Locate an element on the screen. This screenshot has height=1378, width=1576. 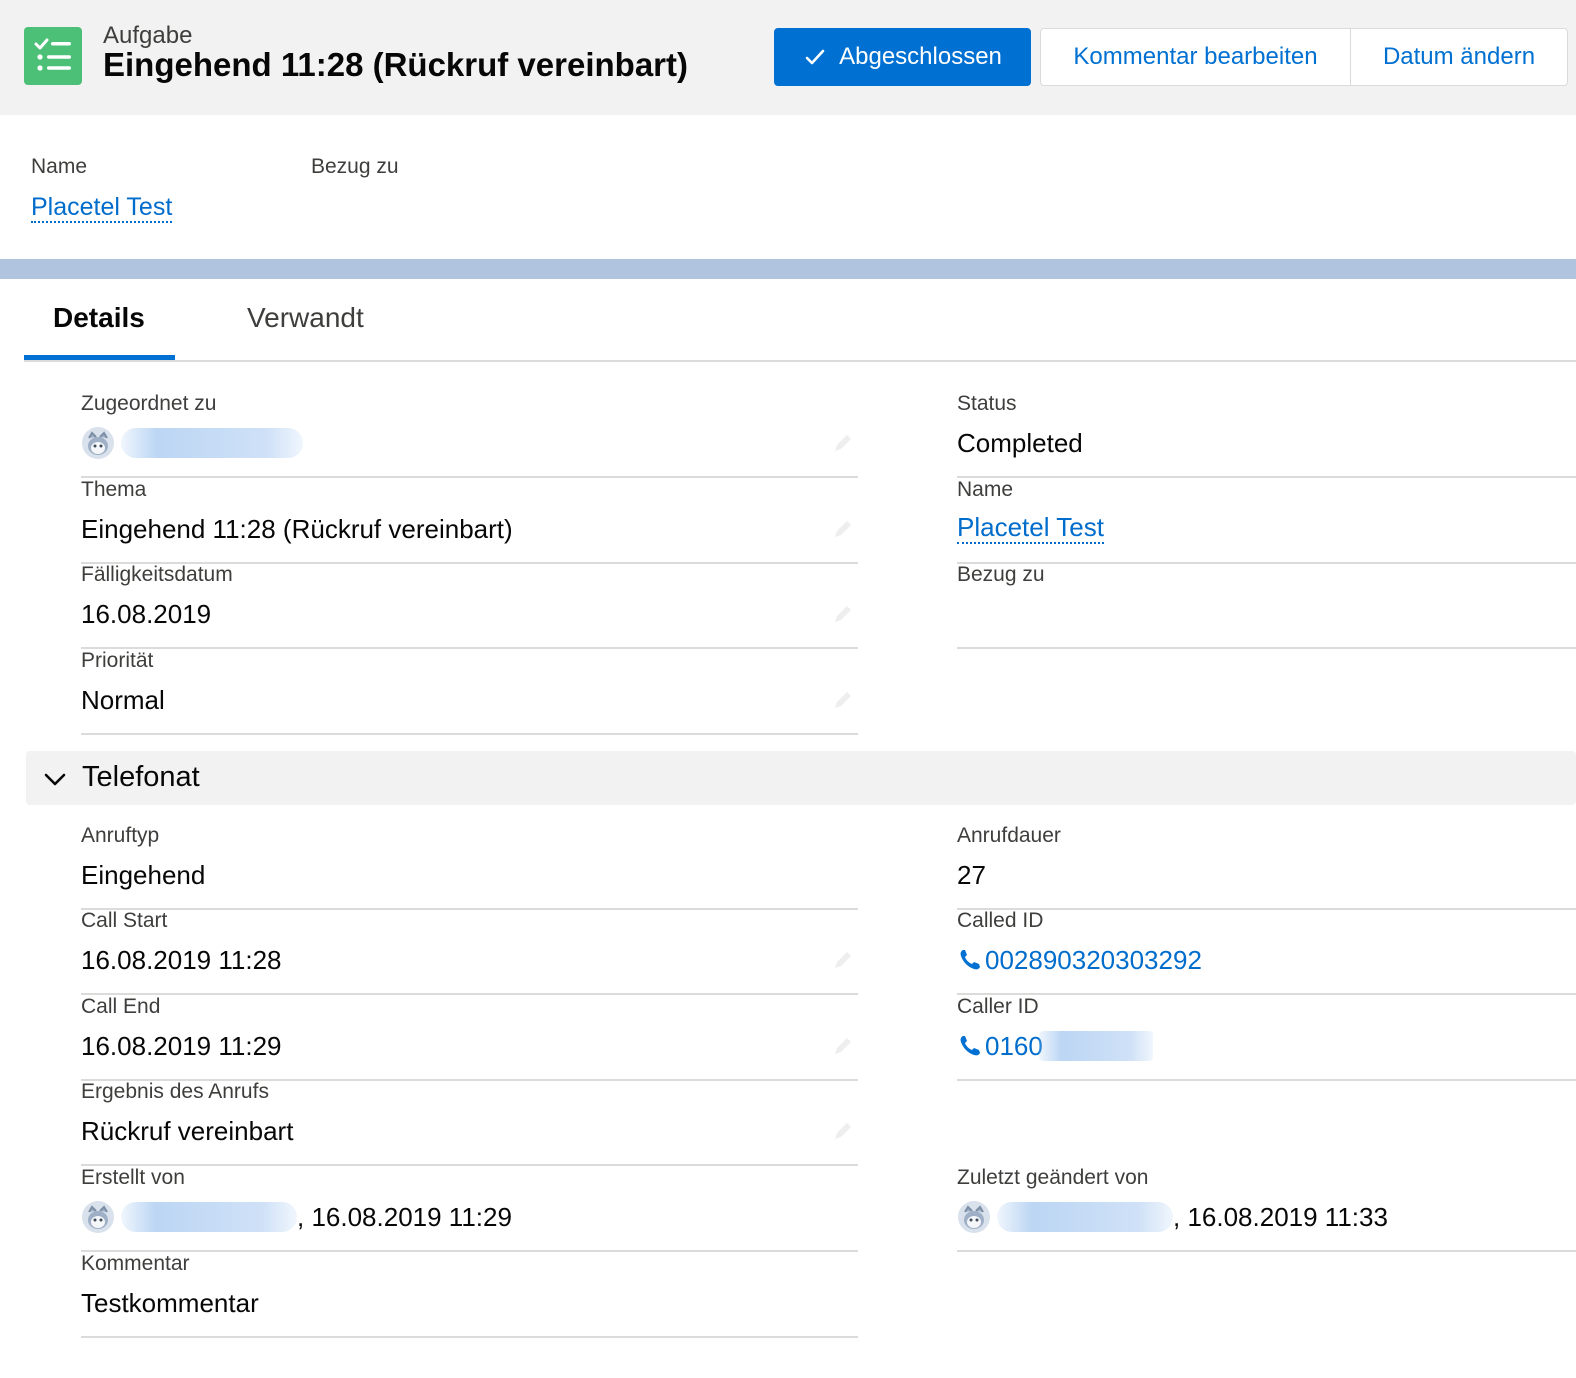
name-link: Placetel Test is located at coordinates (1030, 528).